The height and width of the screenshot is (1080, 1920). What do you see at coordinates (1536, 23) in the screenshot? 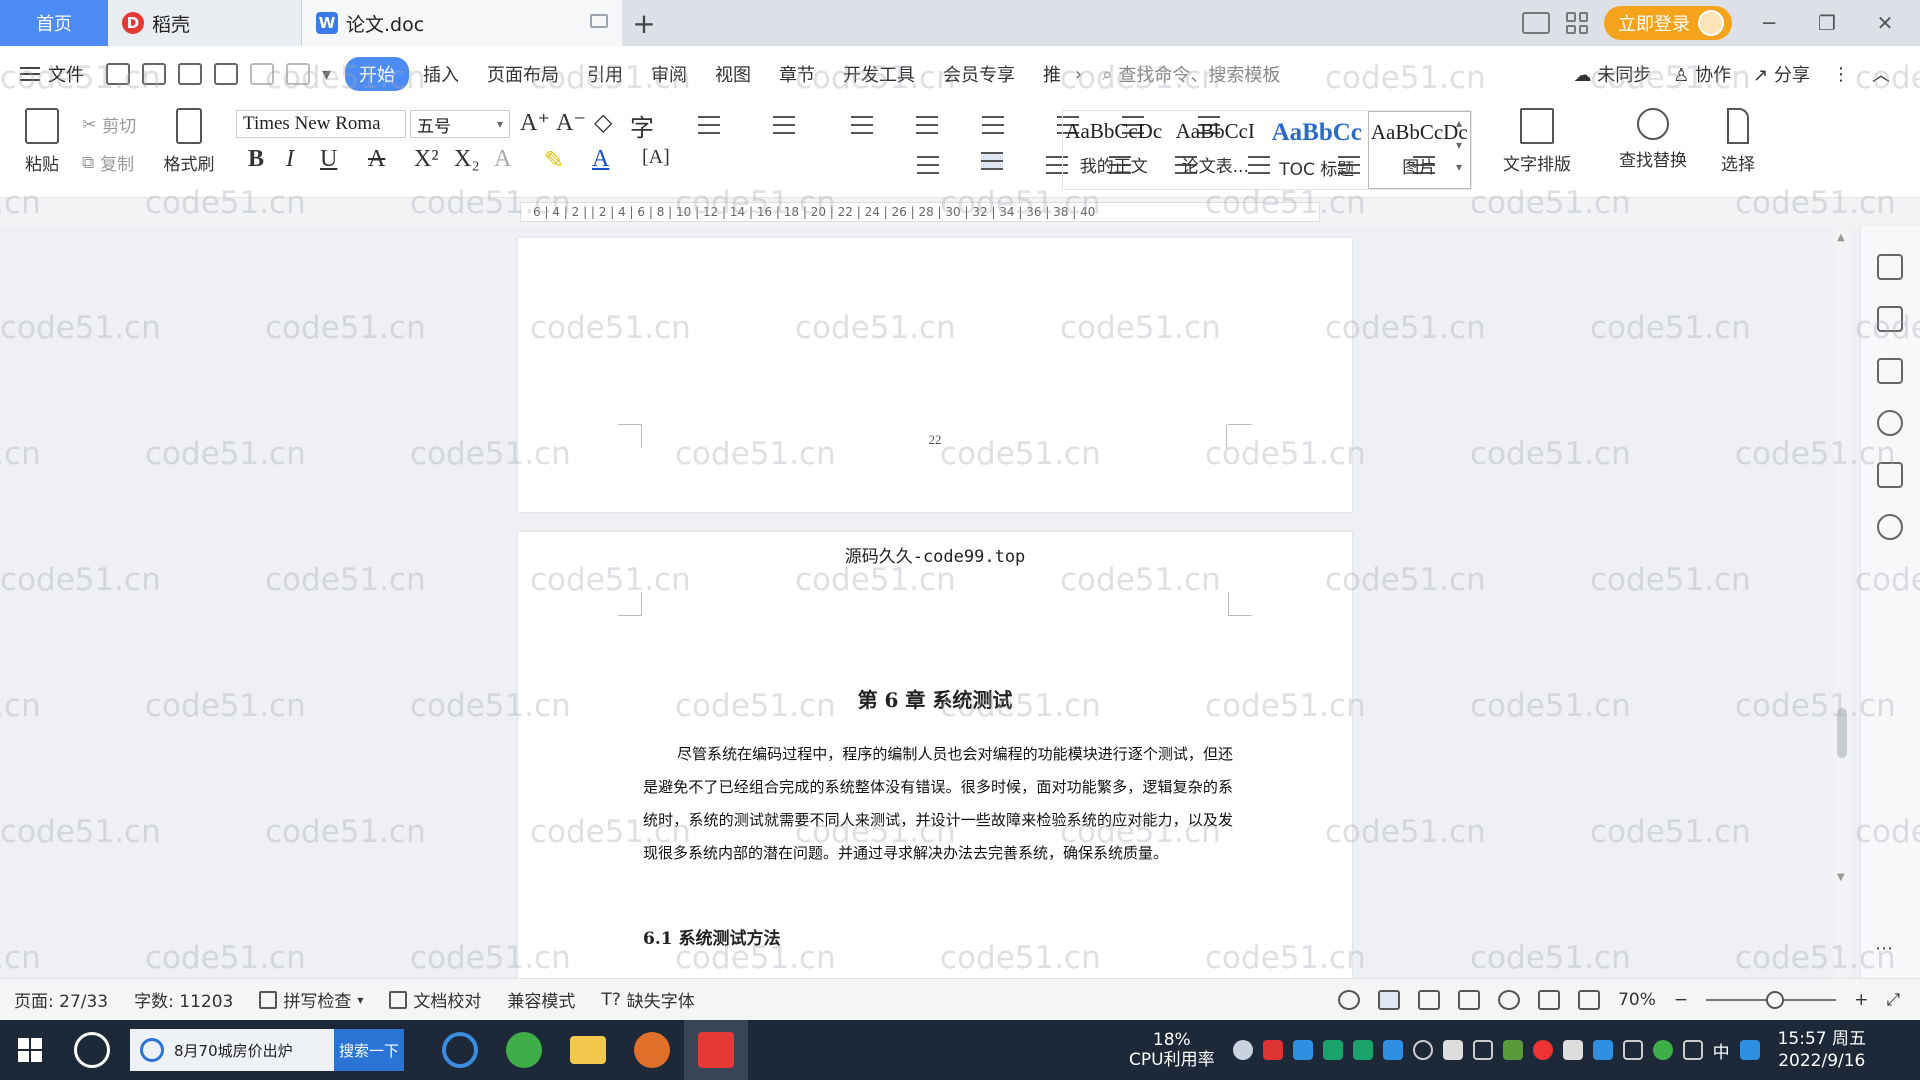
I see `layout-icon` at bounding box center [1536, 23].